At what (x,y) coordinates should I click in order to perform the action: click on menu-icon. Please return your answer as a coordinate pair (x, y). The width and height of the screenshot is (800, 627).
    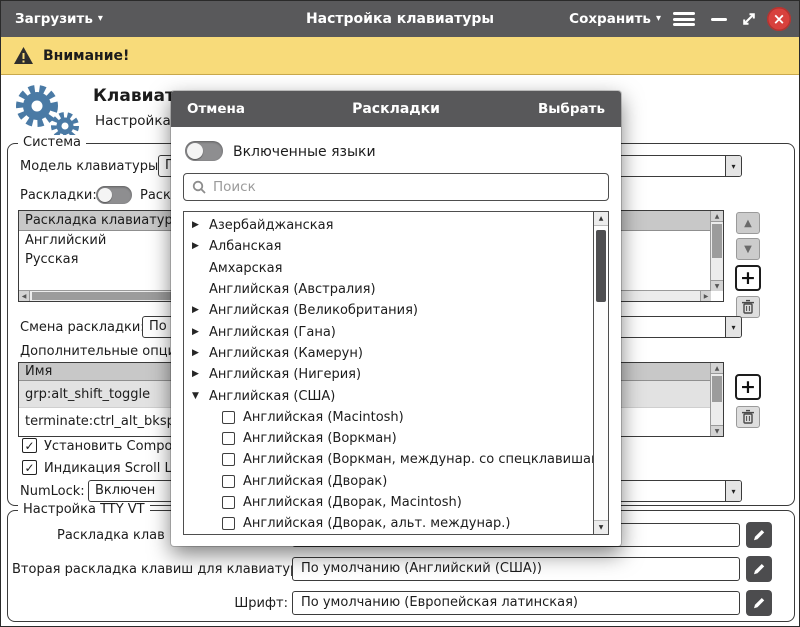
    Looking at the image, I should click on (684, 19).